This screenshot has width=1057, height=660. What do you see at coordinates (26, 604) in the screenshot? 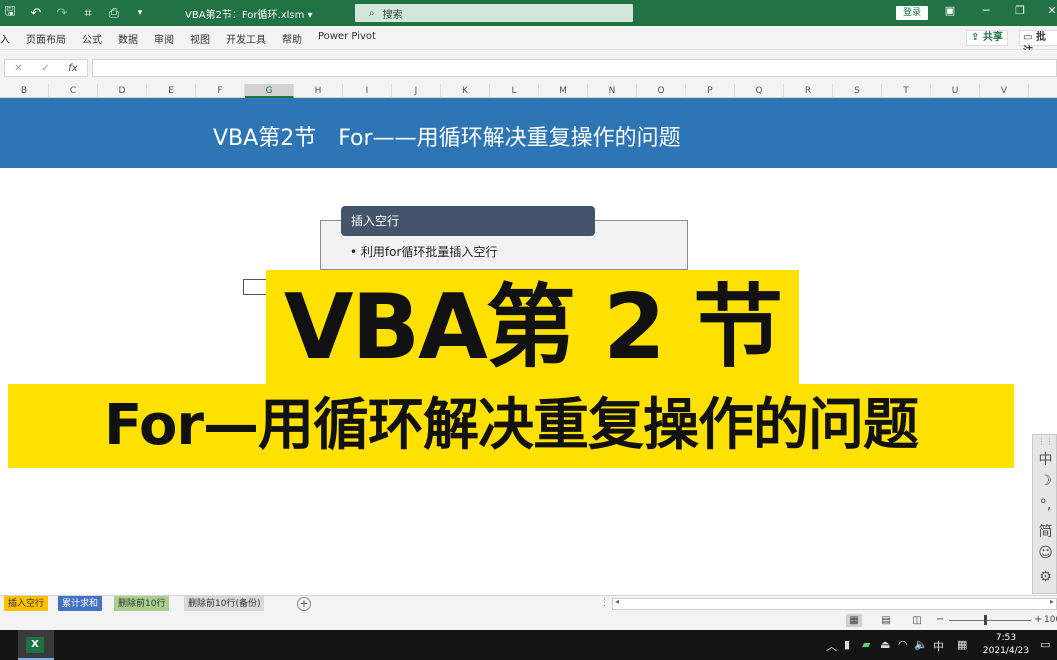
I see `sheet-tab: 插入空行` at bounding box center [26, 604].